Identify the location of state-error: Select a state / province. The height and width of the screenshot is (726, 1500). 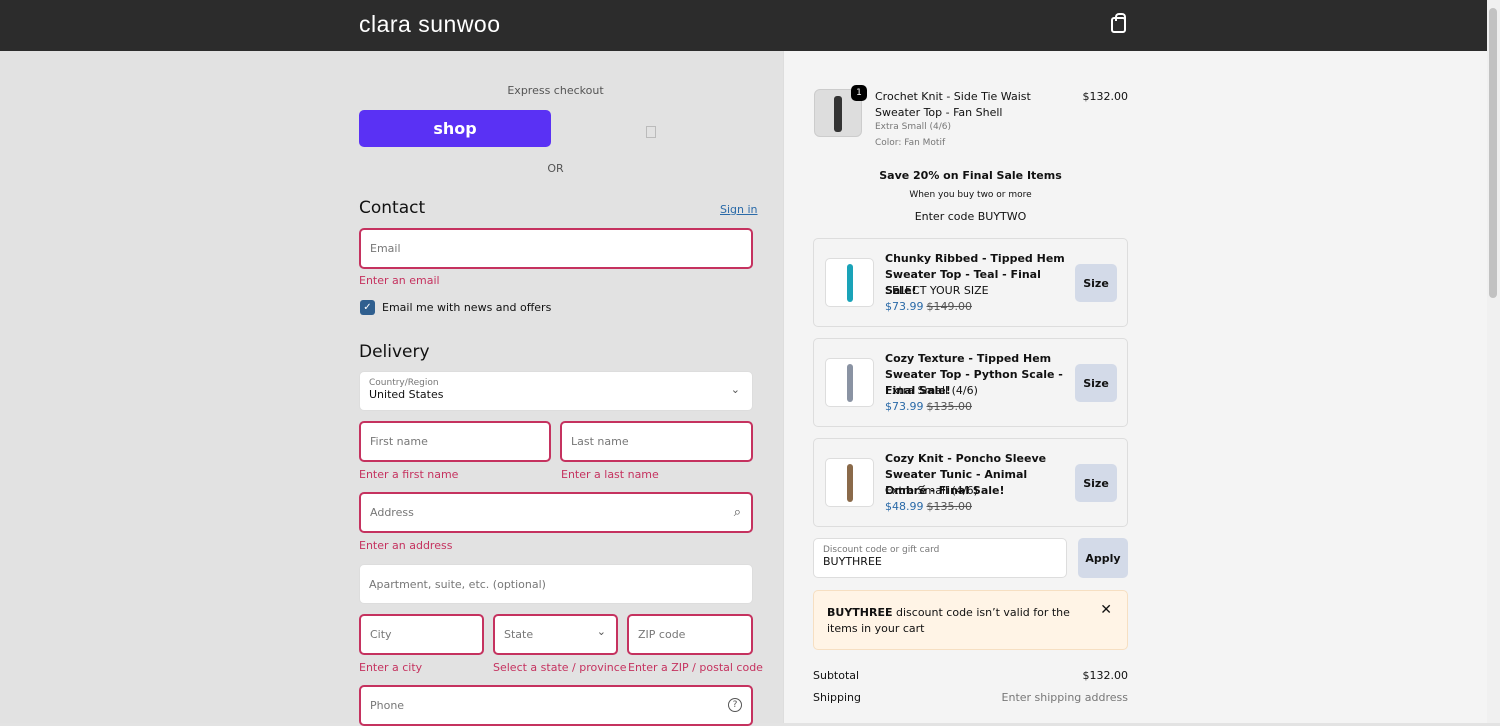
(560, 667).